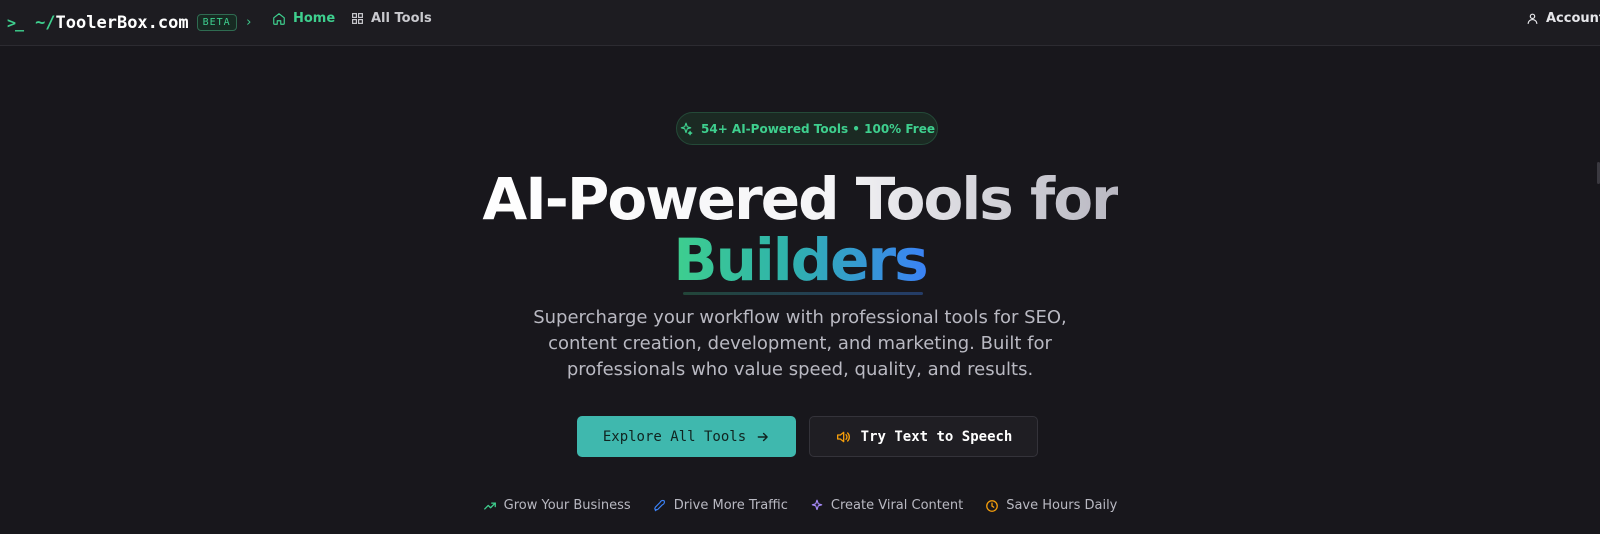 The height and width of the screenshot is (534, 1600). I want to click on try-text-to-speech-button: Try Text to Speech, so click(923, 436).